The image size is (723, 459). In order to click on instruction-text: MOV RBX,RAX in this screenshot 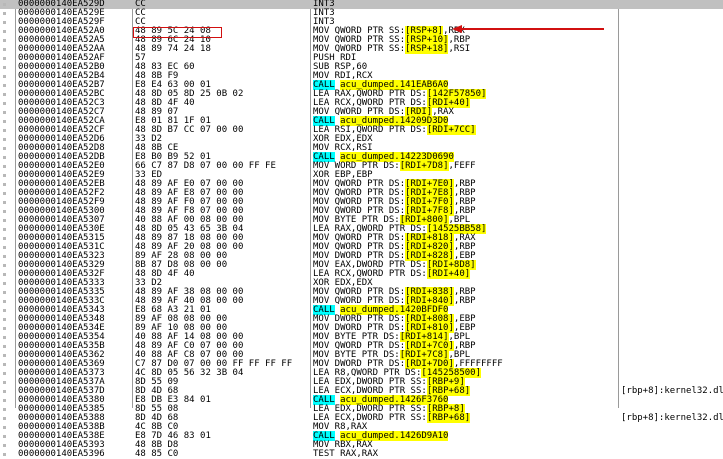, I will do `click(343, 445)`.